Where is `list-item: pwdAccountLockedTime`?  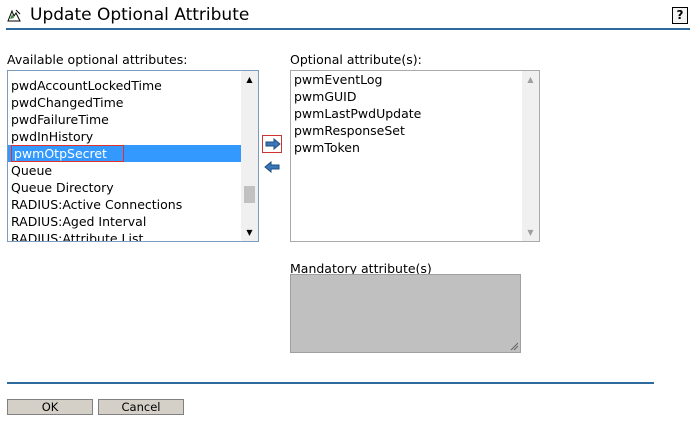
list-item: pwdAccountLockedTime is located at coordinates (124, 85).